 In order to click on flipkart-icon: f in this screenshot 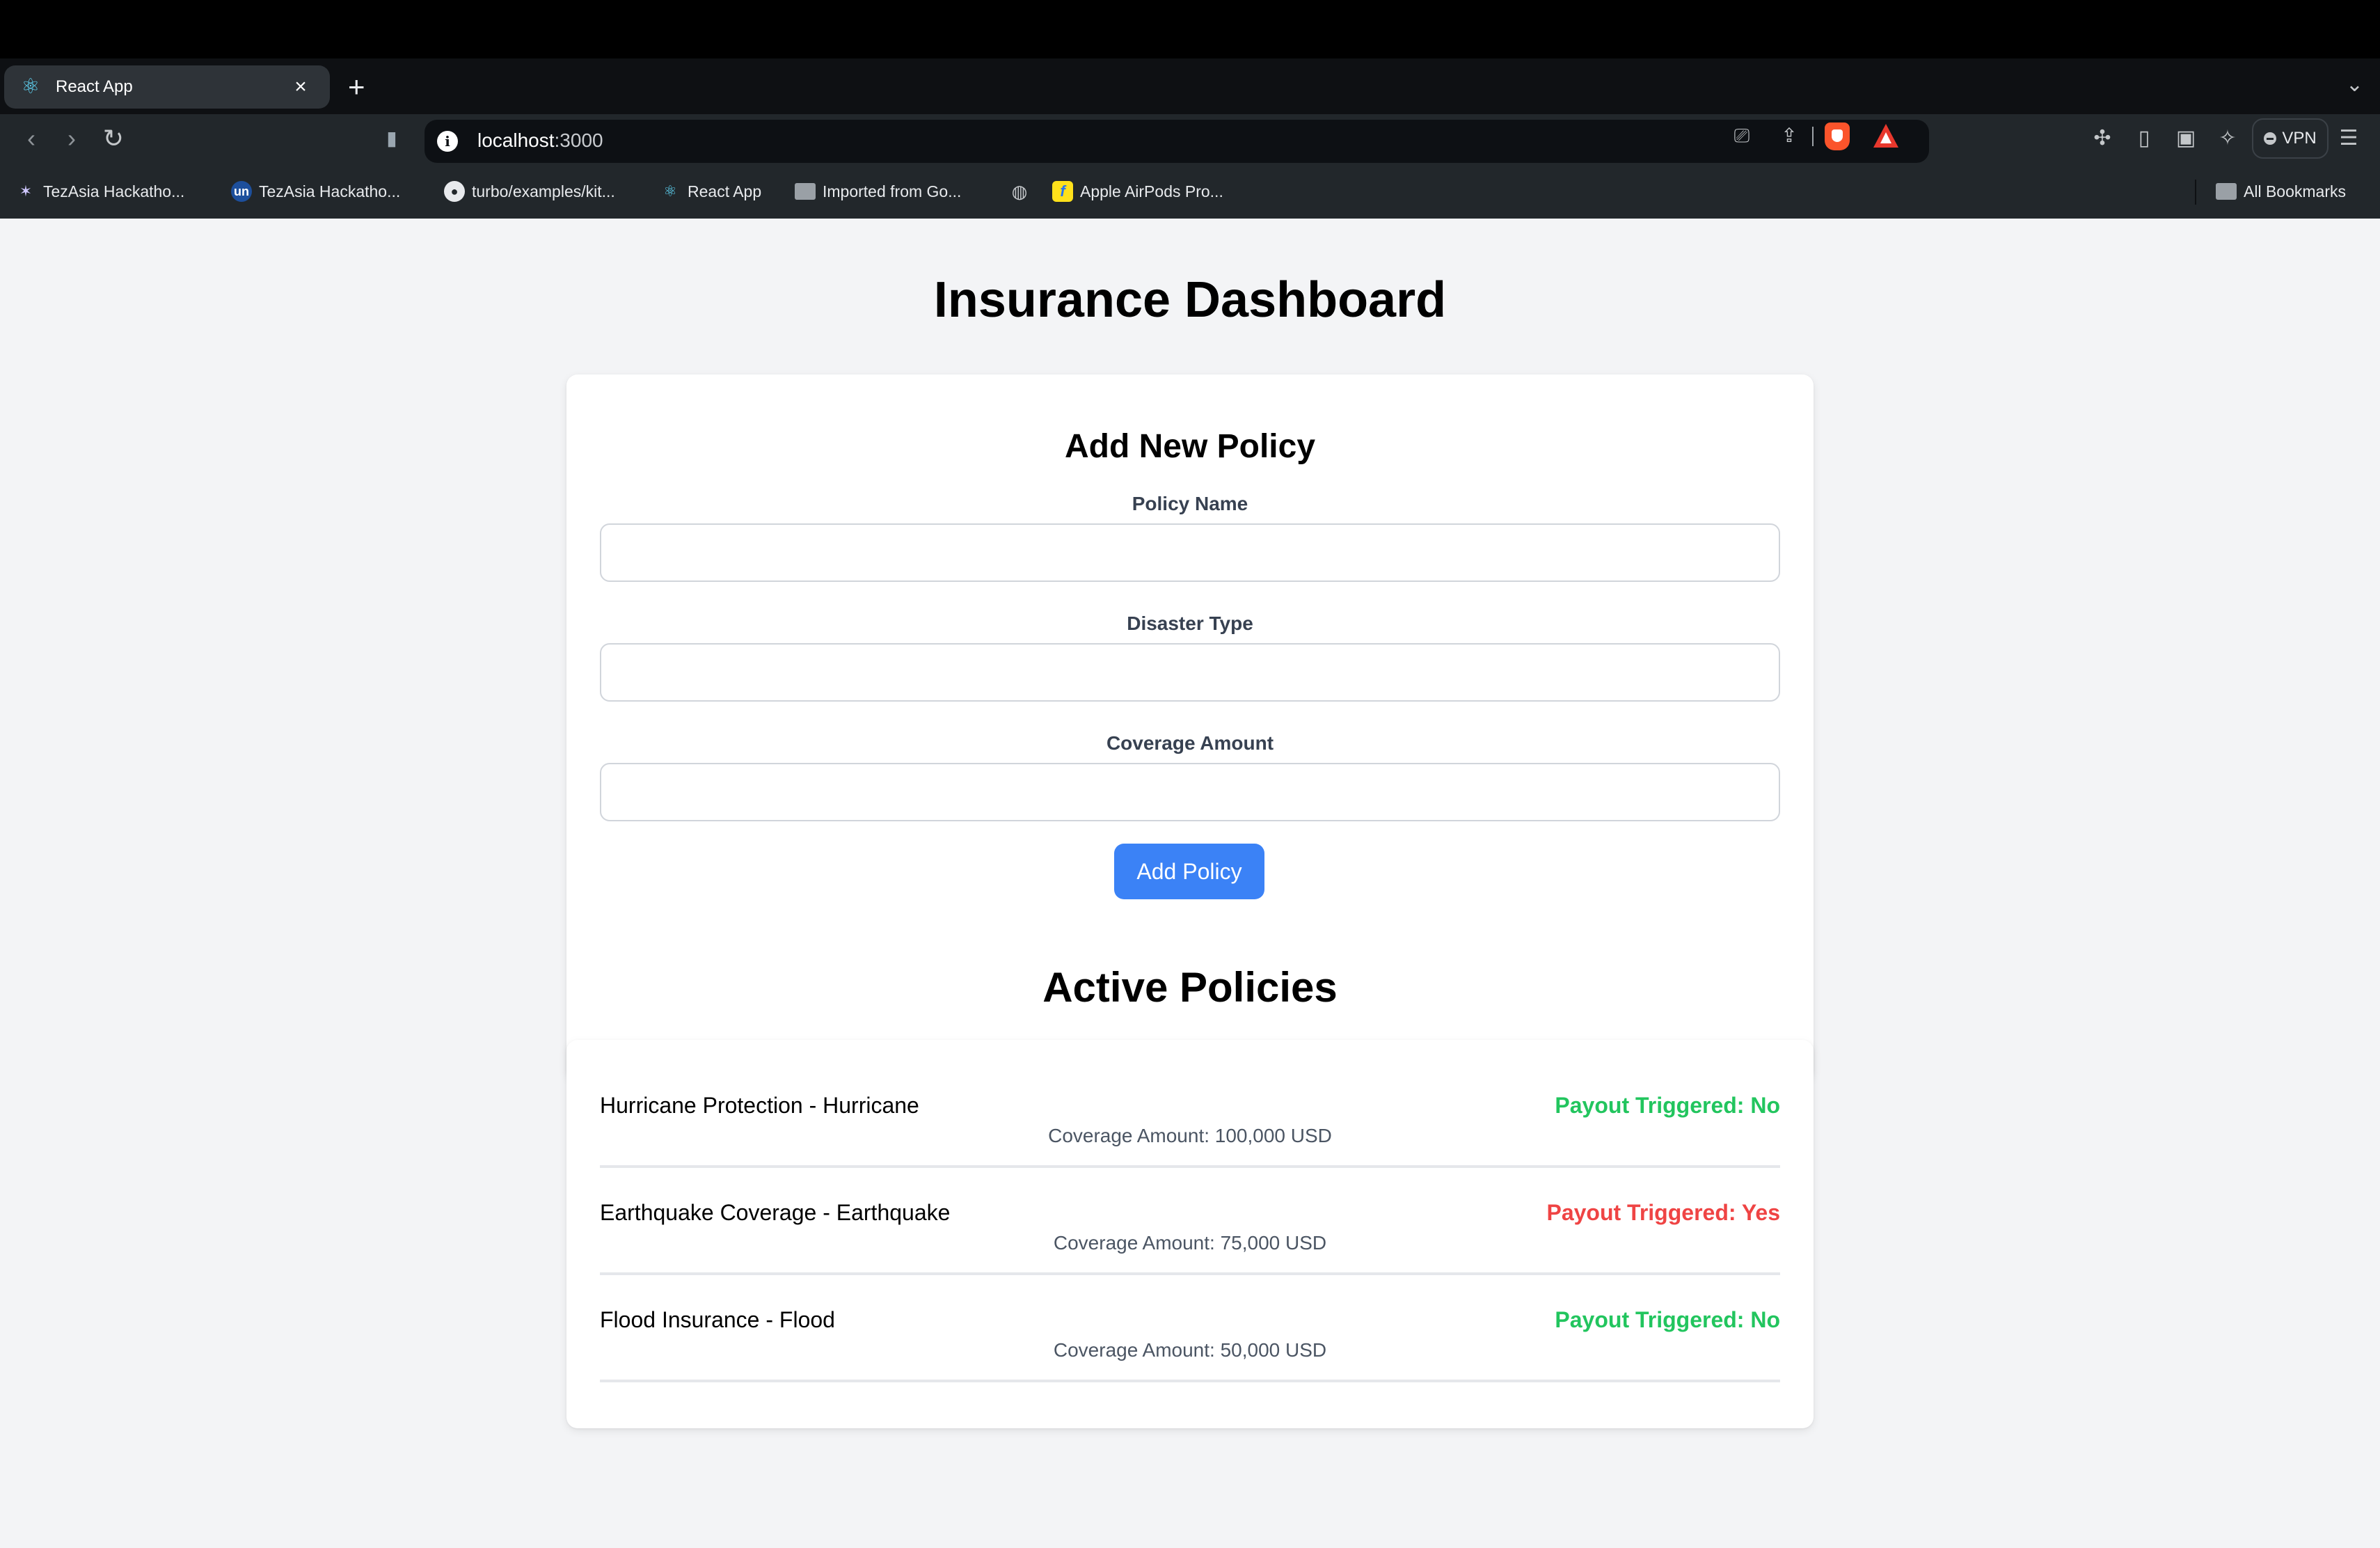, I will do `click(1062, 191)`.